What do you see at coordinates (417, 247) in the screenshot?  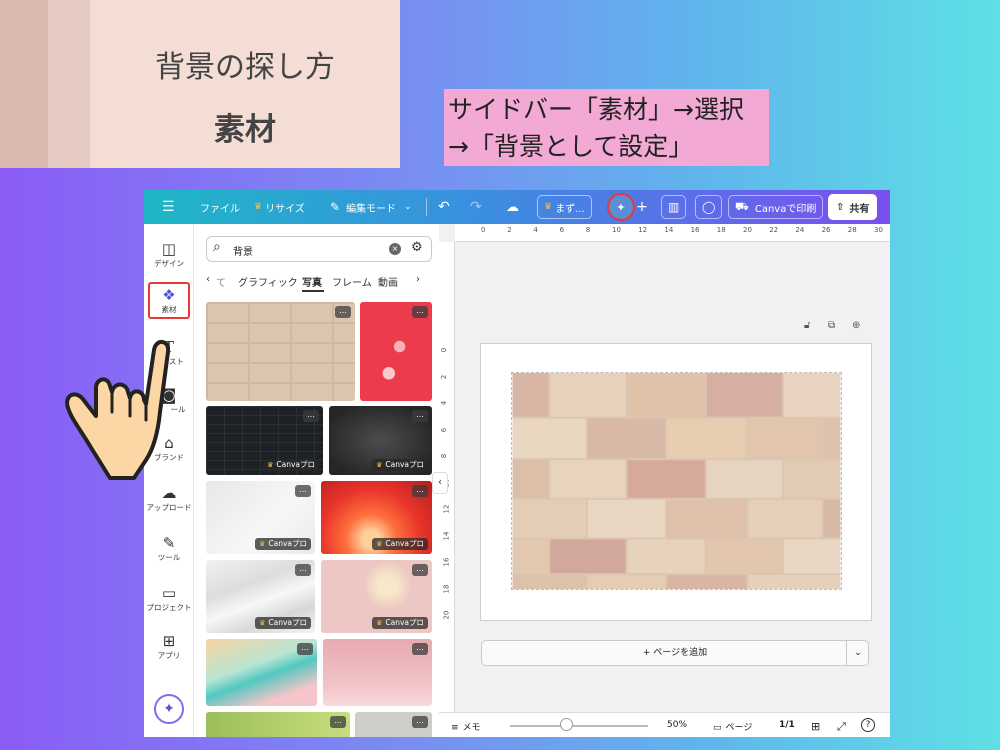 I see `filter-icon: ⚙` at bounding box center [417, 247].